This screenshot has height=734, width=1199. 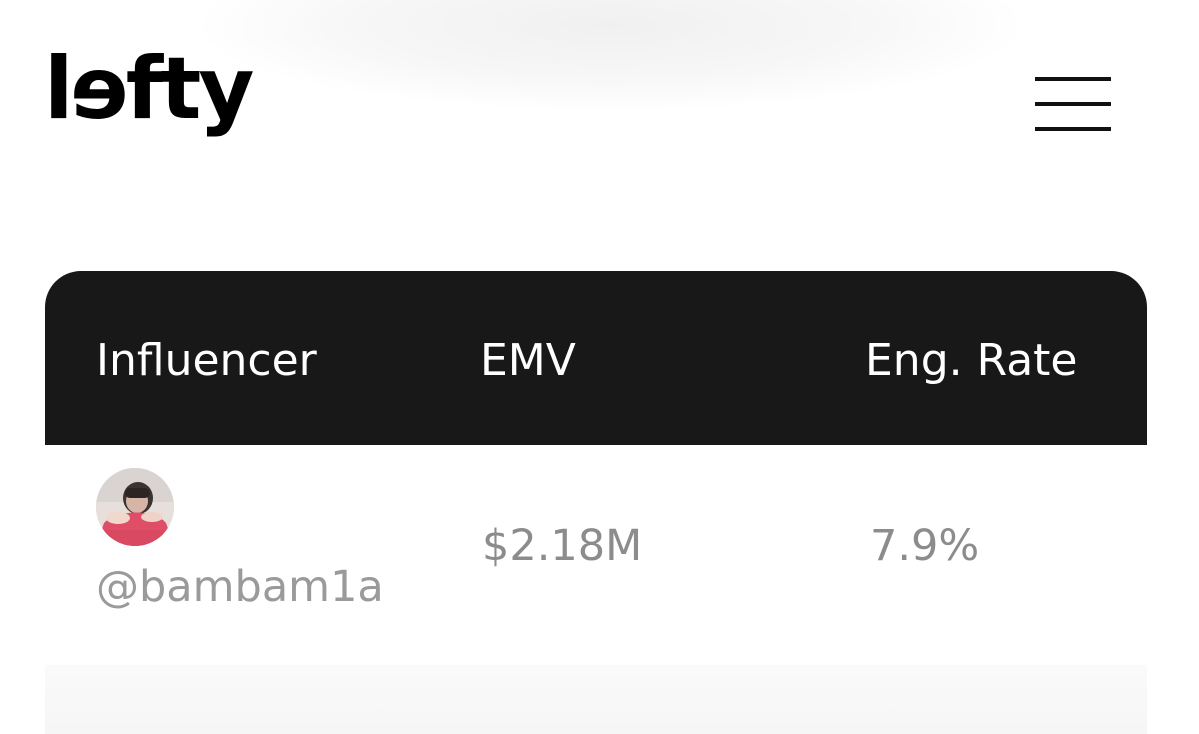 What do you see at coordinates (562, 546) in the screenshot?
I see `emv-value: $2.18M` at bounding box center [562, 546].